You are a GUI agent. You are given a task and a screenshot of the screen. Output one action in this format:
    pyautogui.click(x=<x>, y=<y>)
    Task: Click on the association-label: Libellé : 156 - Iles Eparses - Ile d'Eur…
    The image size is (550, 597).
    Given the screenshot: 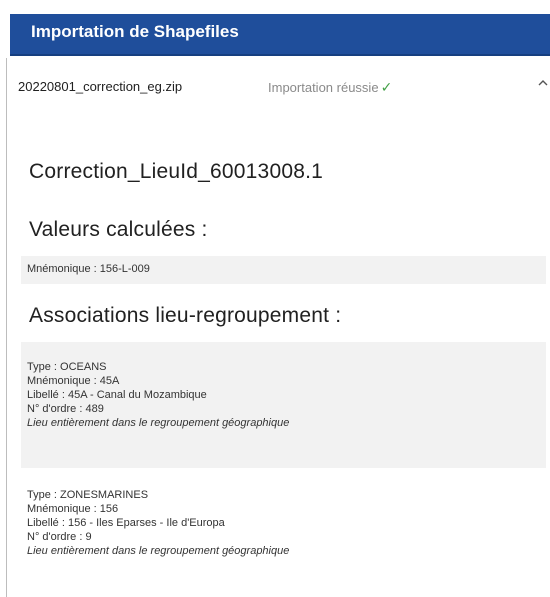 What is the action you would take?
    pyautogui.click(x=126, y=523)
    